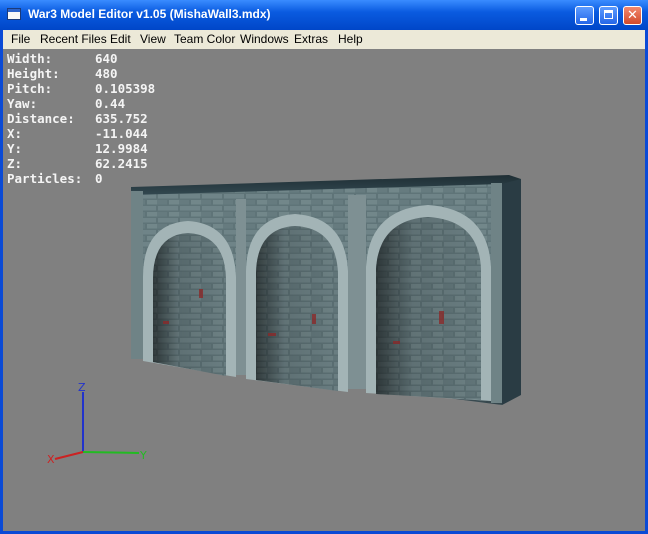  Describe the element at coordinates (583, 19) in the screenshot. I see `minimize-icon` at that location.